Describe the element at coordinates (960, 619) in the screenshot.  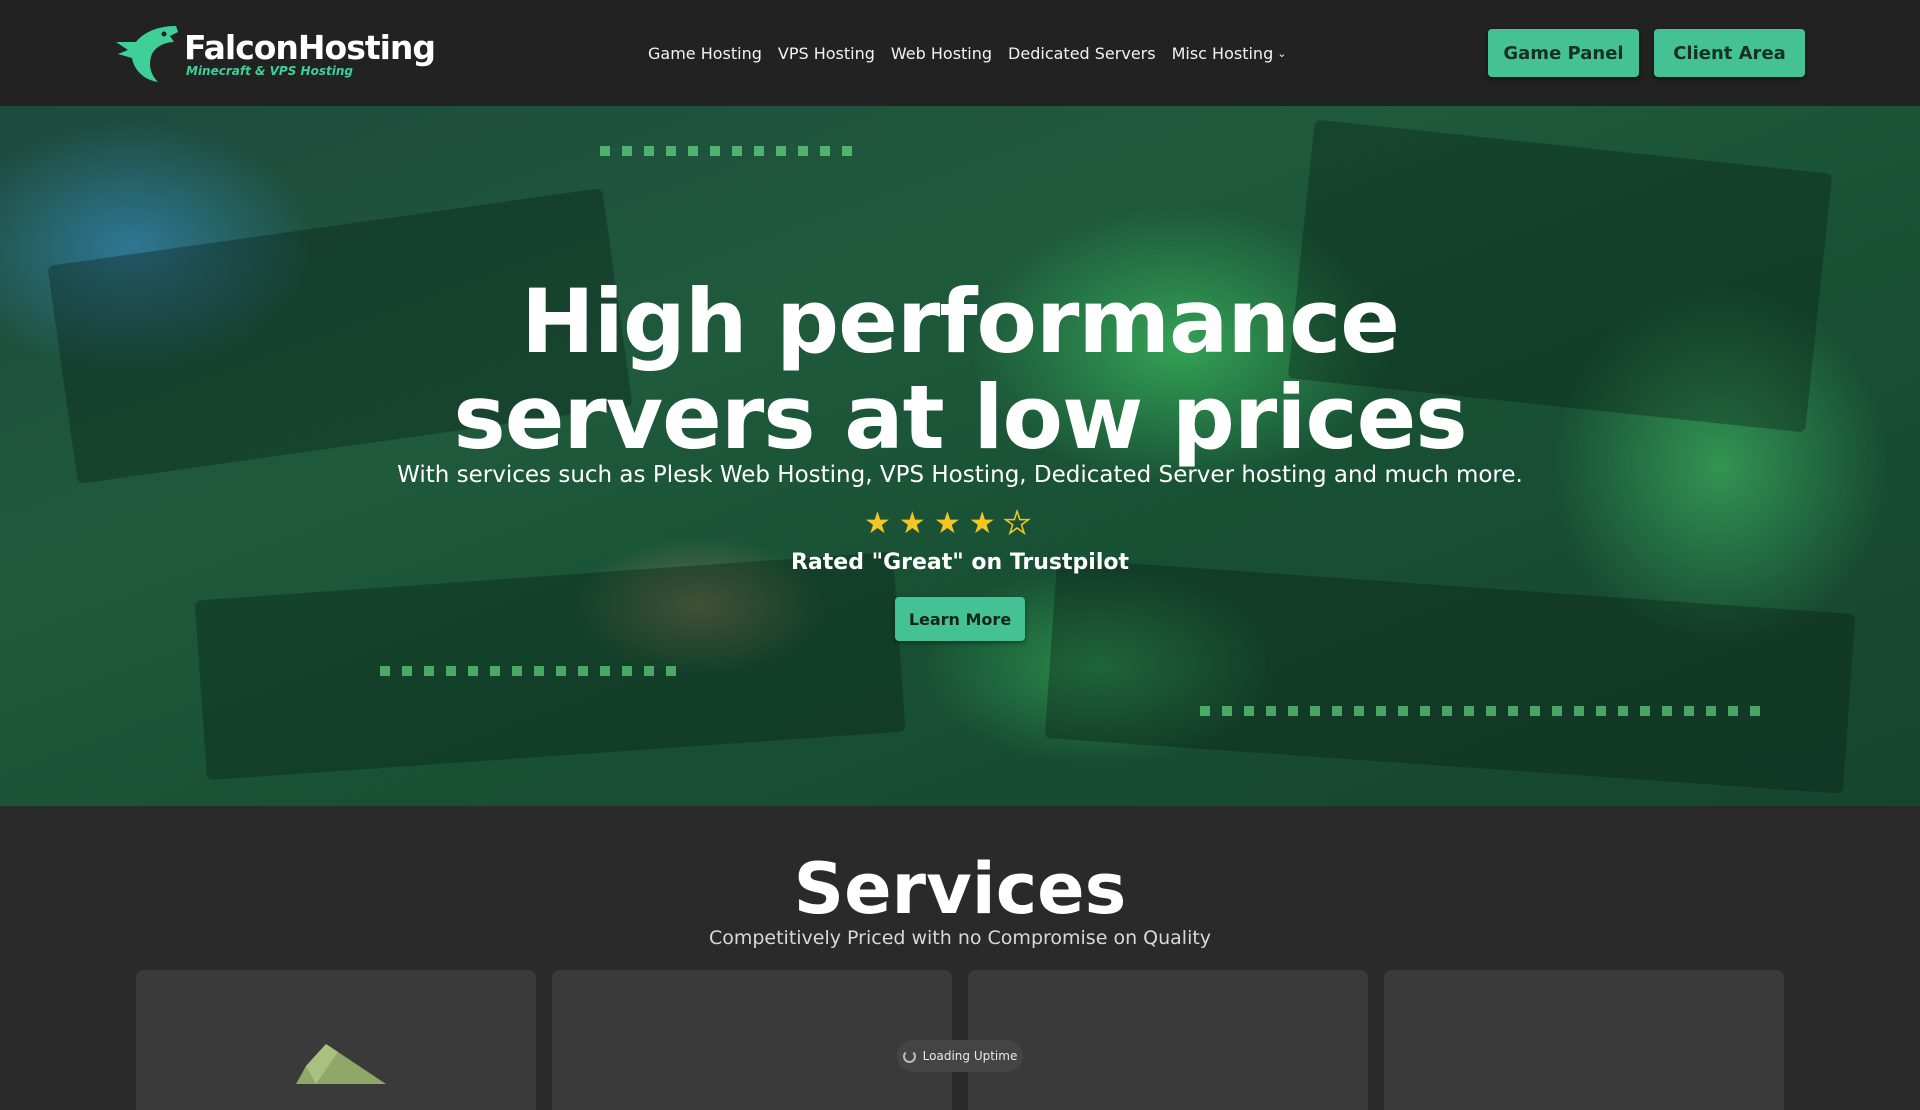
I see `learn-more-button: Learn More` at that location.